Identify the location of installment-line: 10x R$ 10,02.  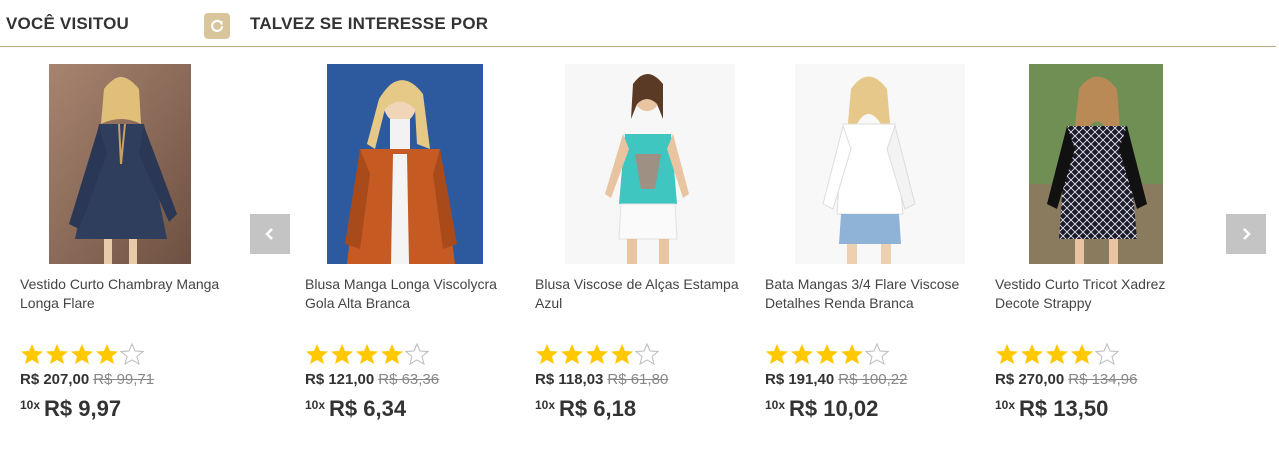
(821, 409).